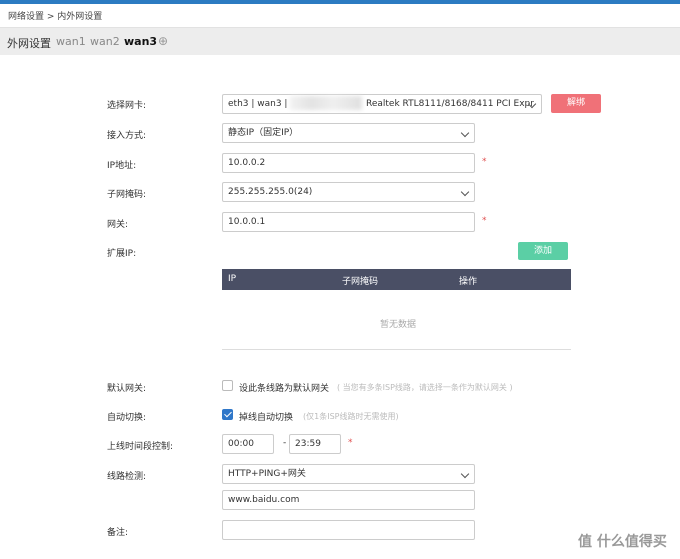 This screenshot has height=559, width=680. Describe the element at coordinates (118, 225) in the screenshot. I see `gateway-label: 网关:` at that location.